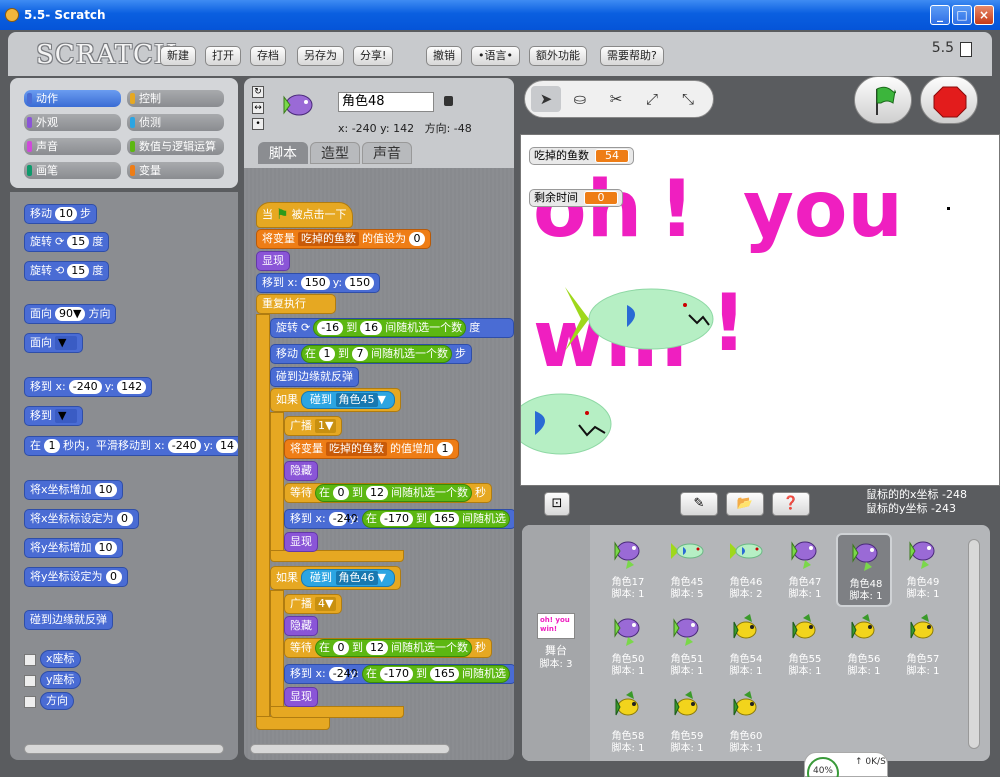  I want to click on block-wait-random-2: 等待在 0 到 12 间随机选一个数秒, so click(388, 648).